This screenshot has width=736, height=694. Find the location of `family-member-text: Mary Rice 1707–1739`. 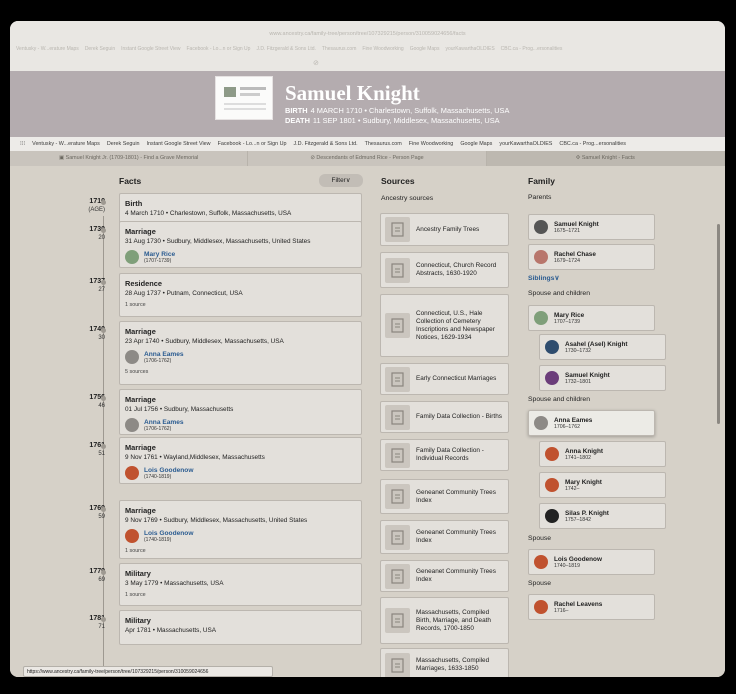

family-member-text: Mary Rice 1707–1739 is located at coordinates (569, 318).